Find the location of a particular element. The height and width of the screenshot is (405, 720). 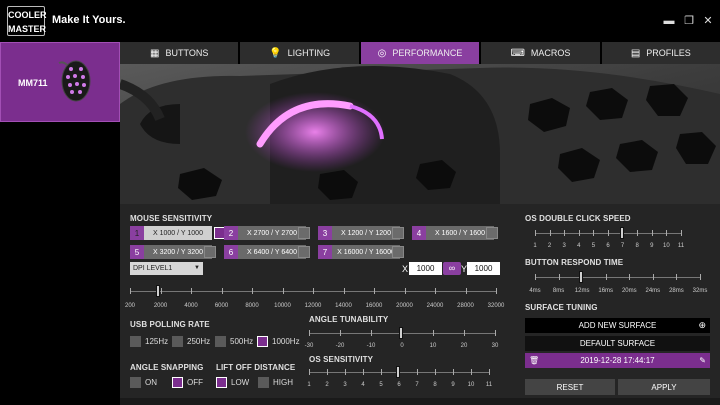

scale-label: 16ms is located at coordinates (606, 291).